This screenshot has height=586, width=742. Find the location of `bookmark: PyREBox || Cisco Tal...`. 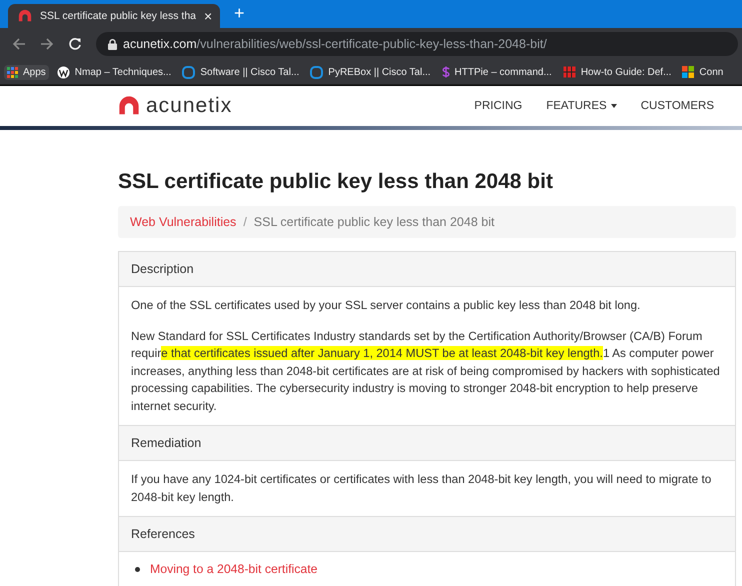

bookmark: PyREBox || Cisco Tal... is located at coordinates (370, 72).